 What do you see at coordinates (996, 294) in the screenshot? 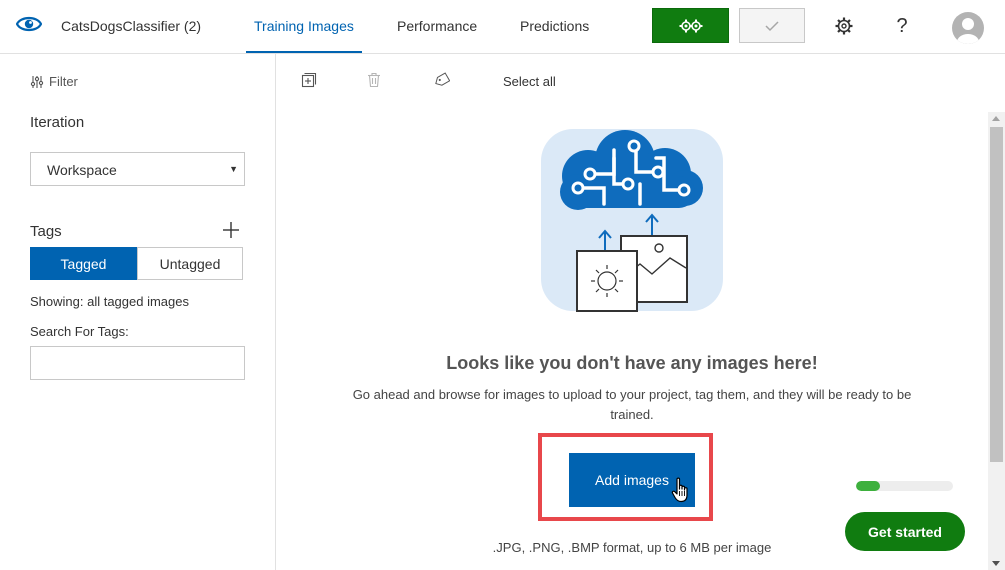
I see `scrollbar-thumb` at bounding box center [996, 294].